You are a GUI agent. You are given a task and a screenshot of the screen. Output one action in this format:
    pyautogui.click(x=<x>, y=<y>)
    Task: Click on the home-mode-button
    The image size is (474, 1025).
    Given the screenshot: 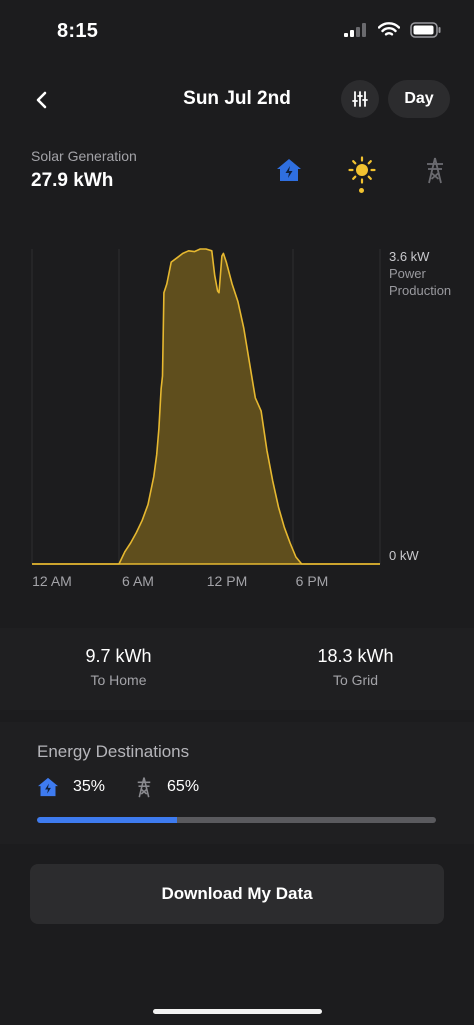 What is the action you would take?
    pyautogui.click(x=289, y=170)
    